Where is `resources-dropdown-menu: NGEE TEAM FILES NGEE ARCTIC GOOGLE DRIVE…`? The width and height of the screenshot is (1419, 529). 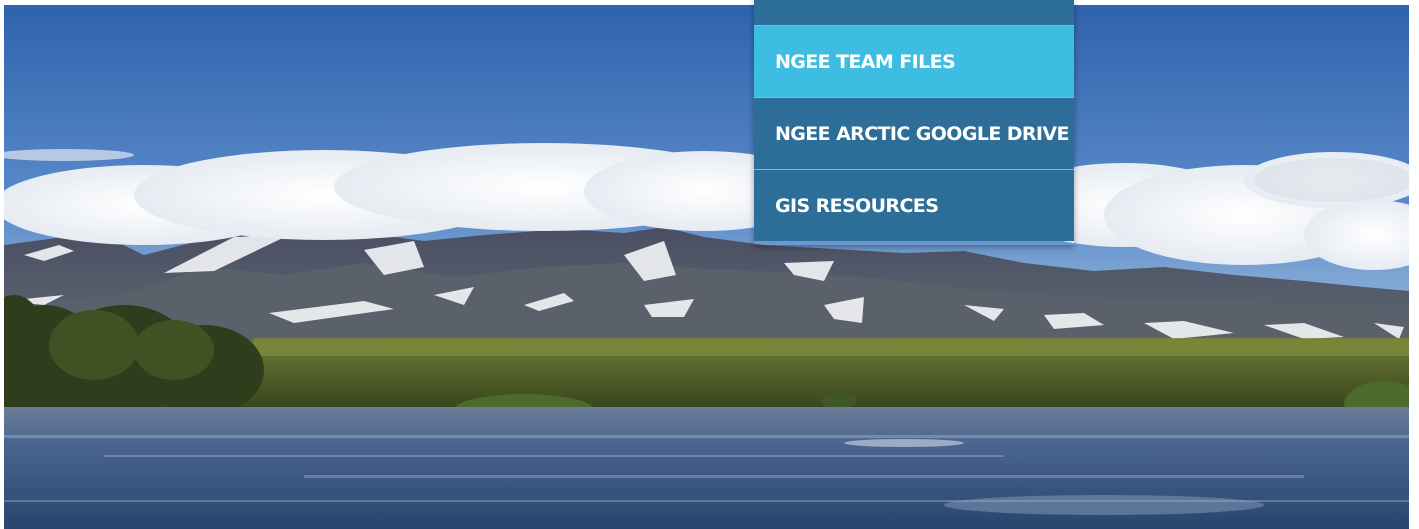 resources-dropdown-menu: NGEE TEAM FILES NGEE ARCTIC GOOGLE DRIVE… is located at coordinates (914, 122).